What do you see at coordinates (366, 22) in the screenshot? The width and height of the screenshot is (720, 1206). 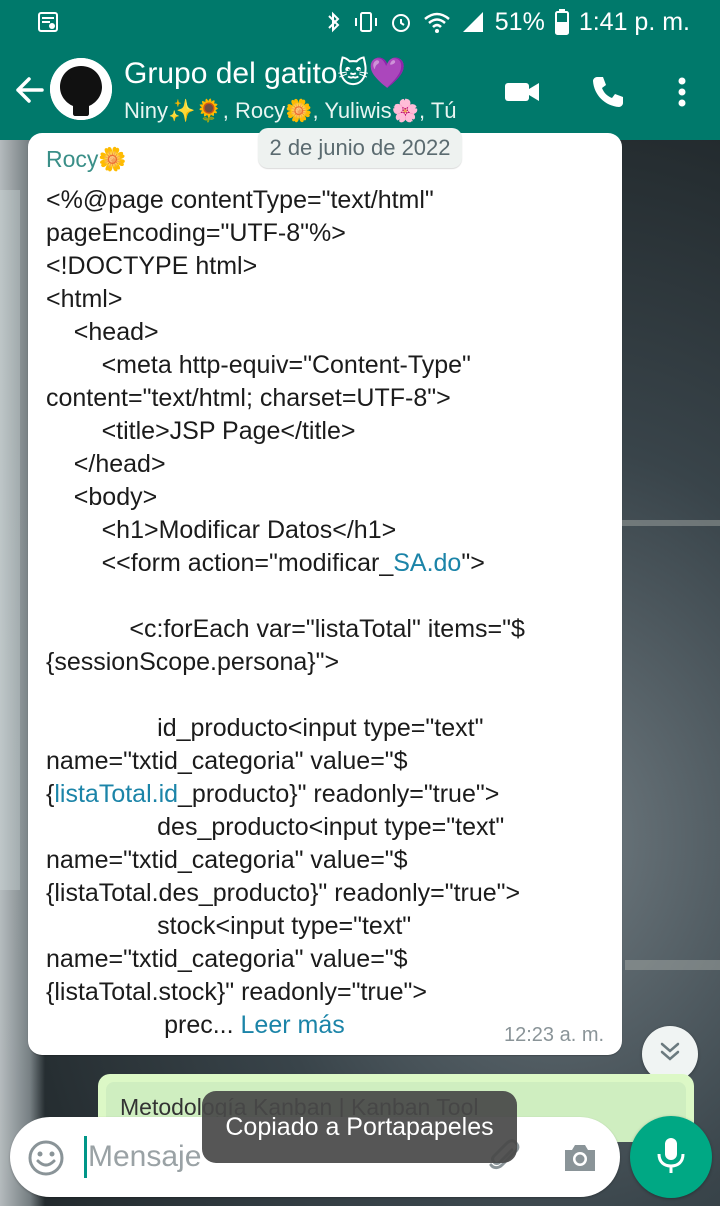 I see `vibrate-icon` at bounding box center [366, 22].